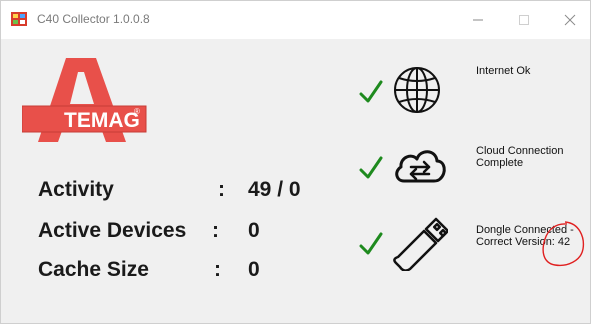  What do you see at coordinates (215, 230) in the screenshot?
I see `active-devices-colon: :` at bounding box center [215, 230].